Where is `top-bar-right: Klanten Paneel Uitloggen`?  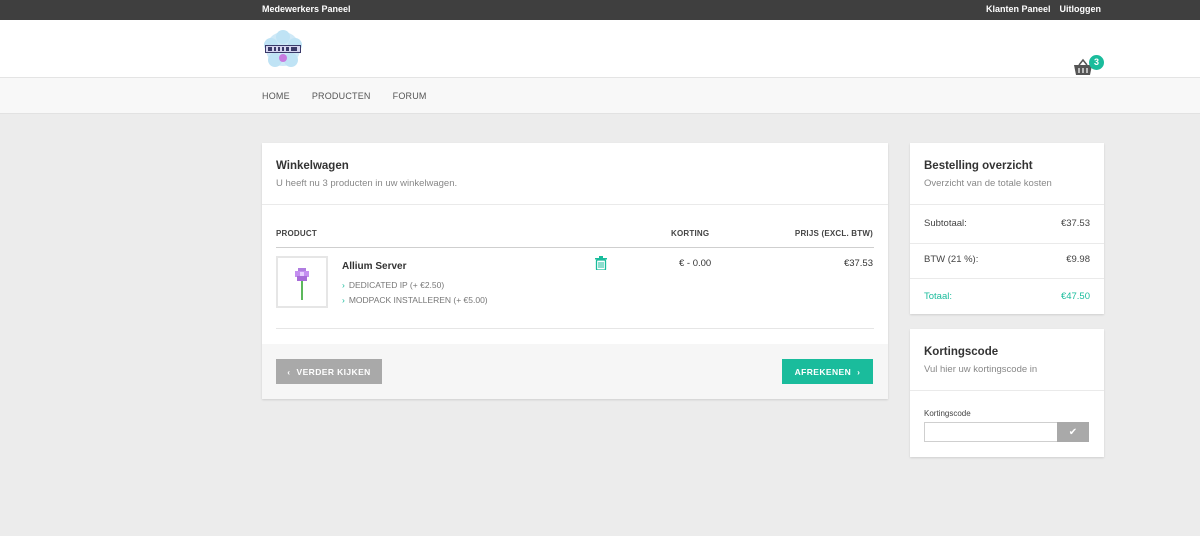
top-bar-right: Klanten Paneel Uitloggen is located at coordinates (1043, 9).